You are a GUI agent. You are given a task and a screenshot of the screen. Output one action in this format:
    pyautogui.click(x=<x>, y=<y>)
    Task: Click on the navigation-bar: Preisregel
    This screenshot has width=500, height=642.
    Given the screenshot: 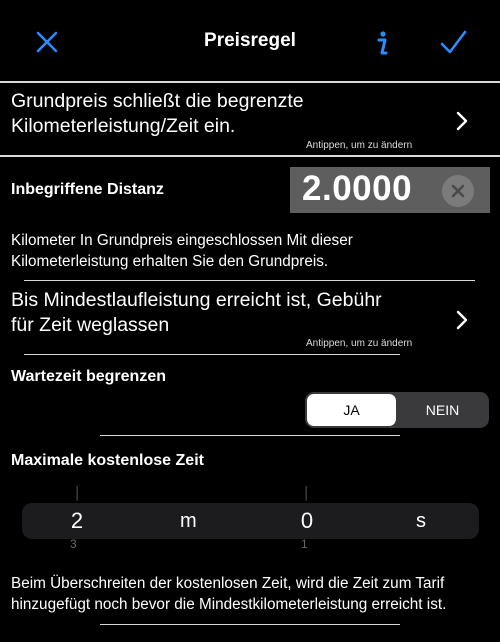 What is the action you would take?
    pyautogui.click(x=250, y=41)
    